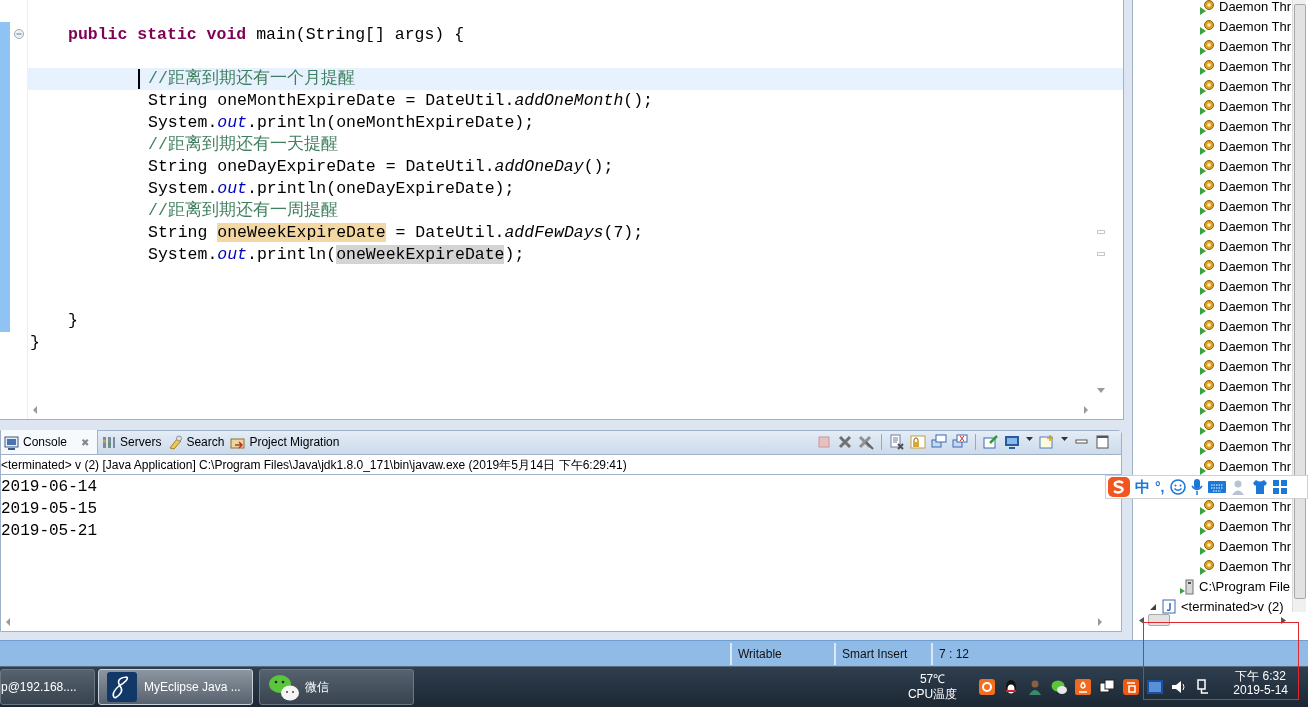 The height and width of the screenshot is (707, 1308). What do you see at coordinates (1119, 487) in the screenshot?
I see `input-logo-icon` at bounding box center [1119, 487].